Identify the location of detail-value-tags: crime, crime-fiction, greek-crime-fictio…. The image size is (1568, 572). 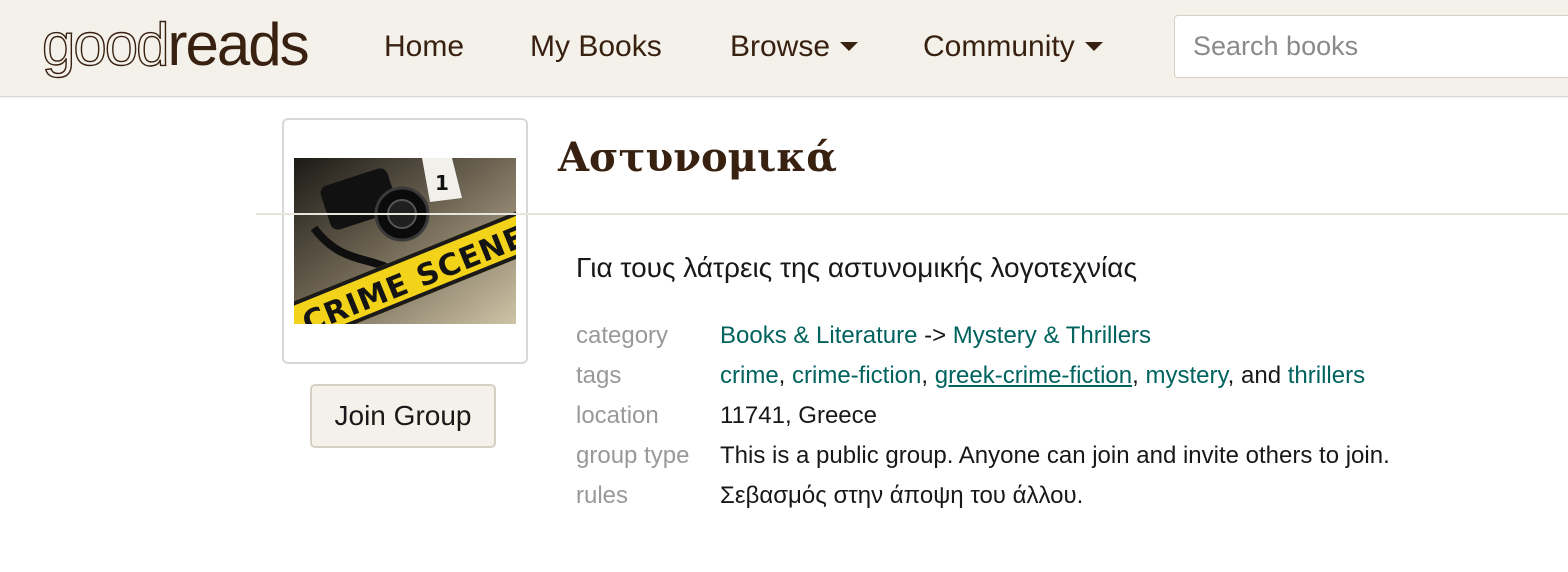
(1043, 375).